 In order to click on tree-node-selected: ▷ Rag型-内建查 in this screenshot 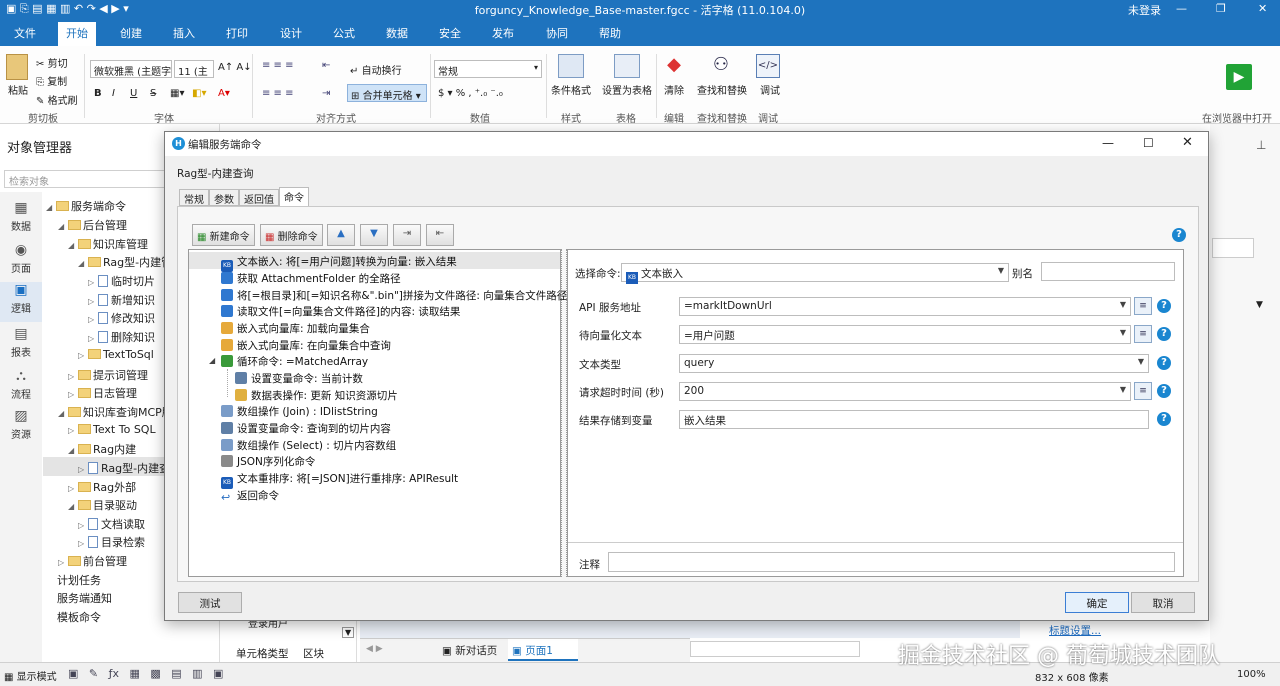, I will do `click(124, 468)`.